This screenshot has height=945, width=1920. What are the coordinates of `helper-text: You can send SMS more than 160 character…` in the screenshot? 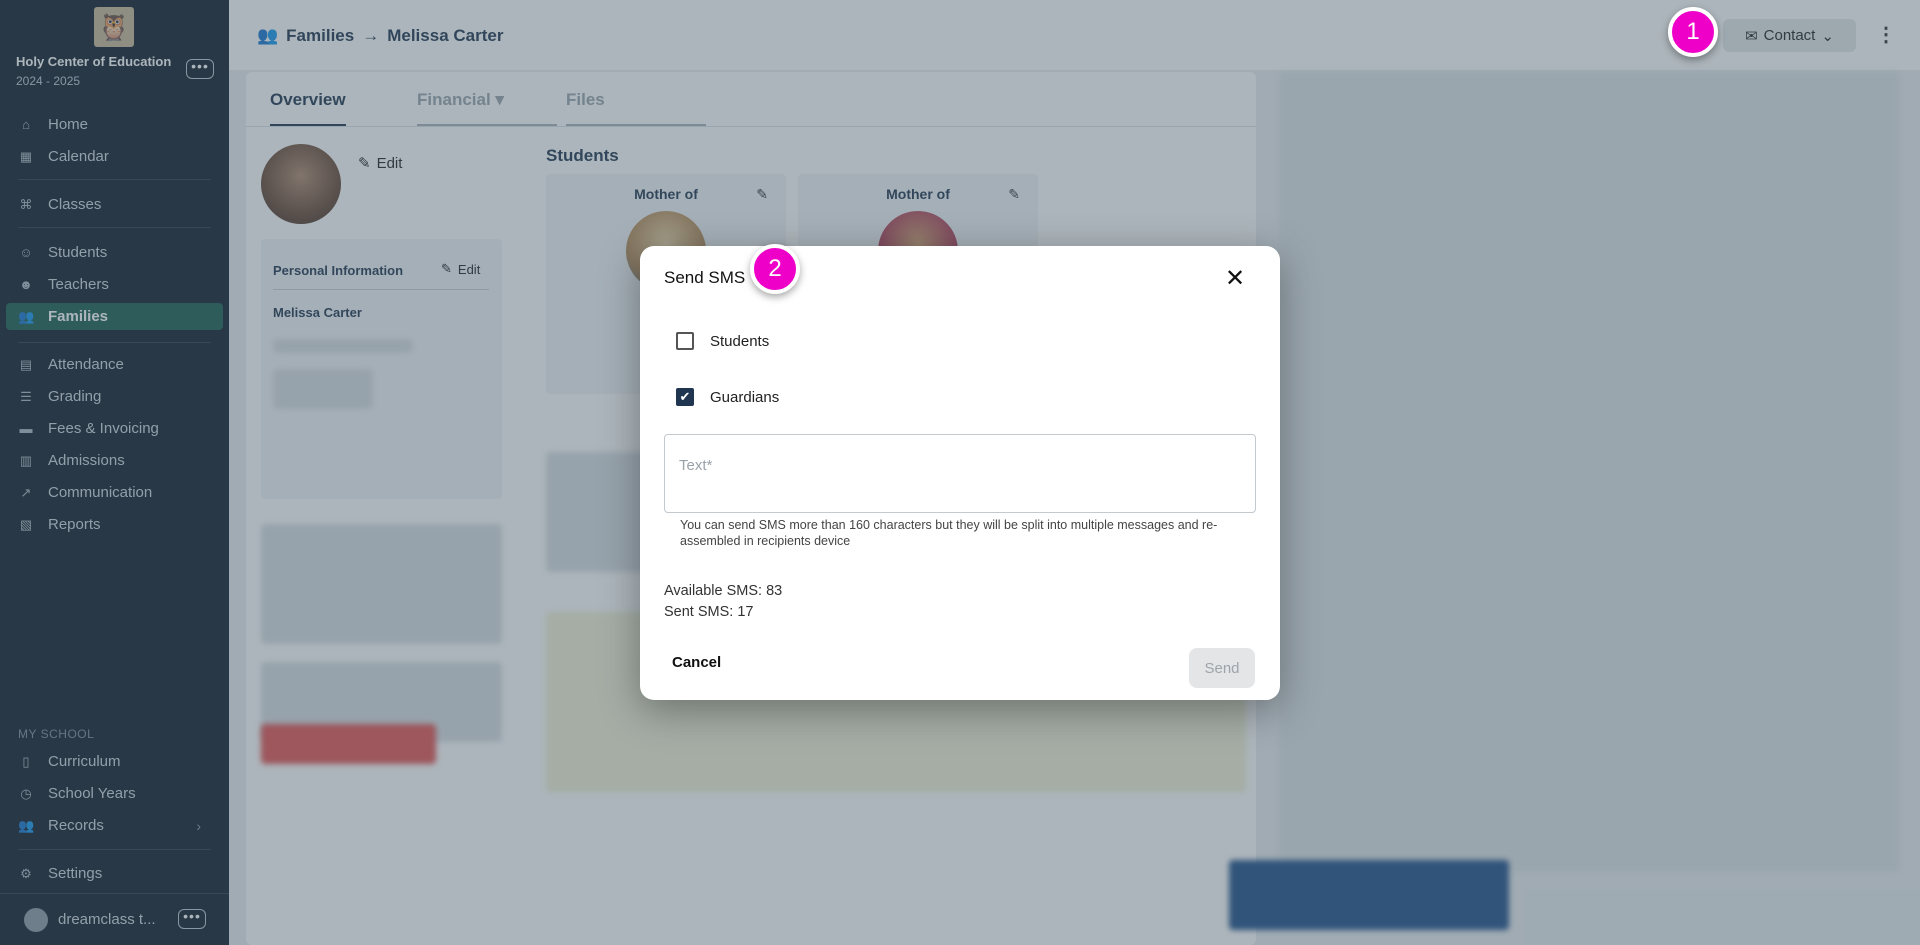 It's located at (949, 533).